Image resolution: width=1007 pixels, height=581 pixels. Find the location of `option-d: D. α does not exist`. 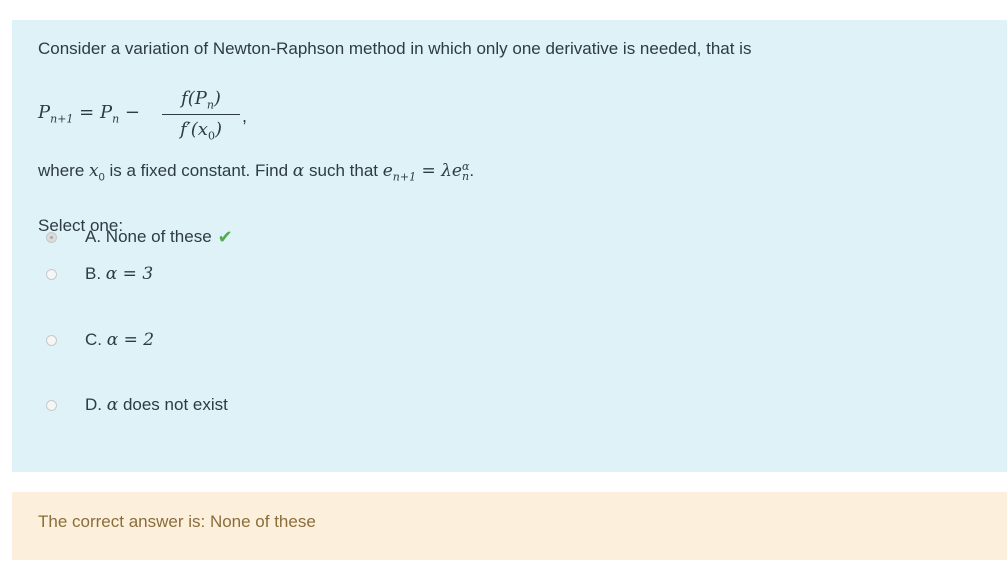

option-d: D. α does not exist is located at coordinates (133, 405).